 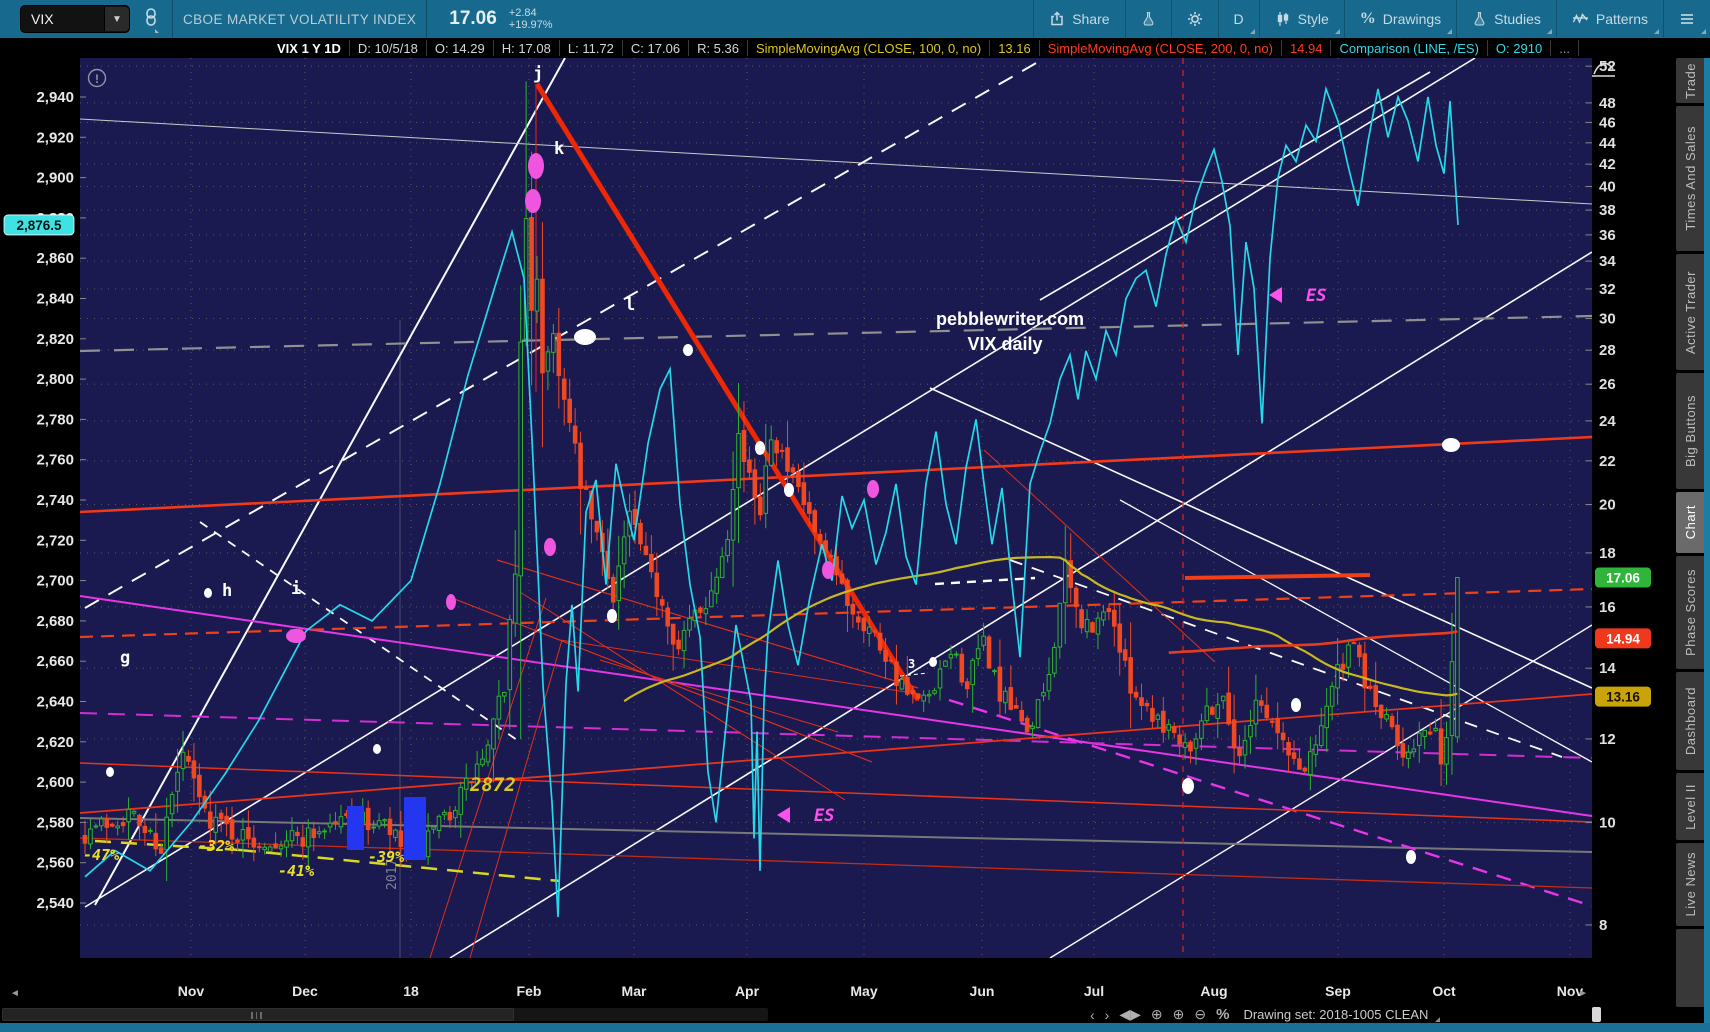 What do you see at coordinates (1194, 19) in the screenshot?
I see `gear-button` at bounding box center [1194, 19].